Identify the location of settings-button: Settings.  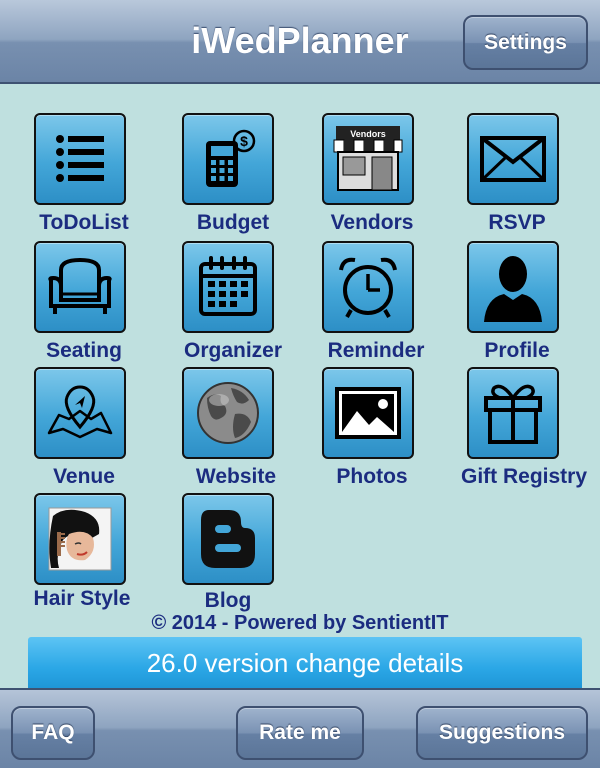
(525, 42).